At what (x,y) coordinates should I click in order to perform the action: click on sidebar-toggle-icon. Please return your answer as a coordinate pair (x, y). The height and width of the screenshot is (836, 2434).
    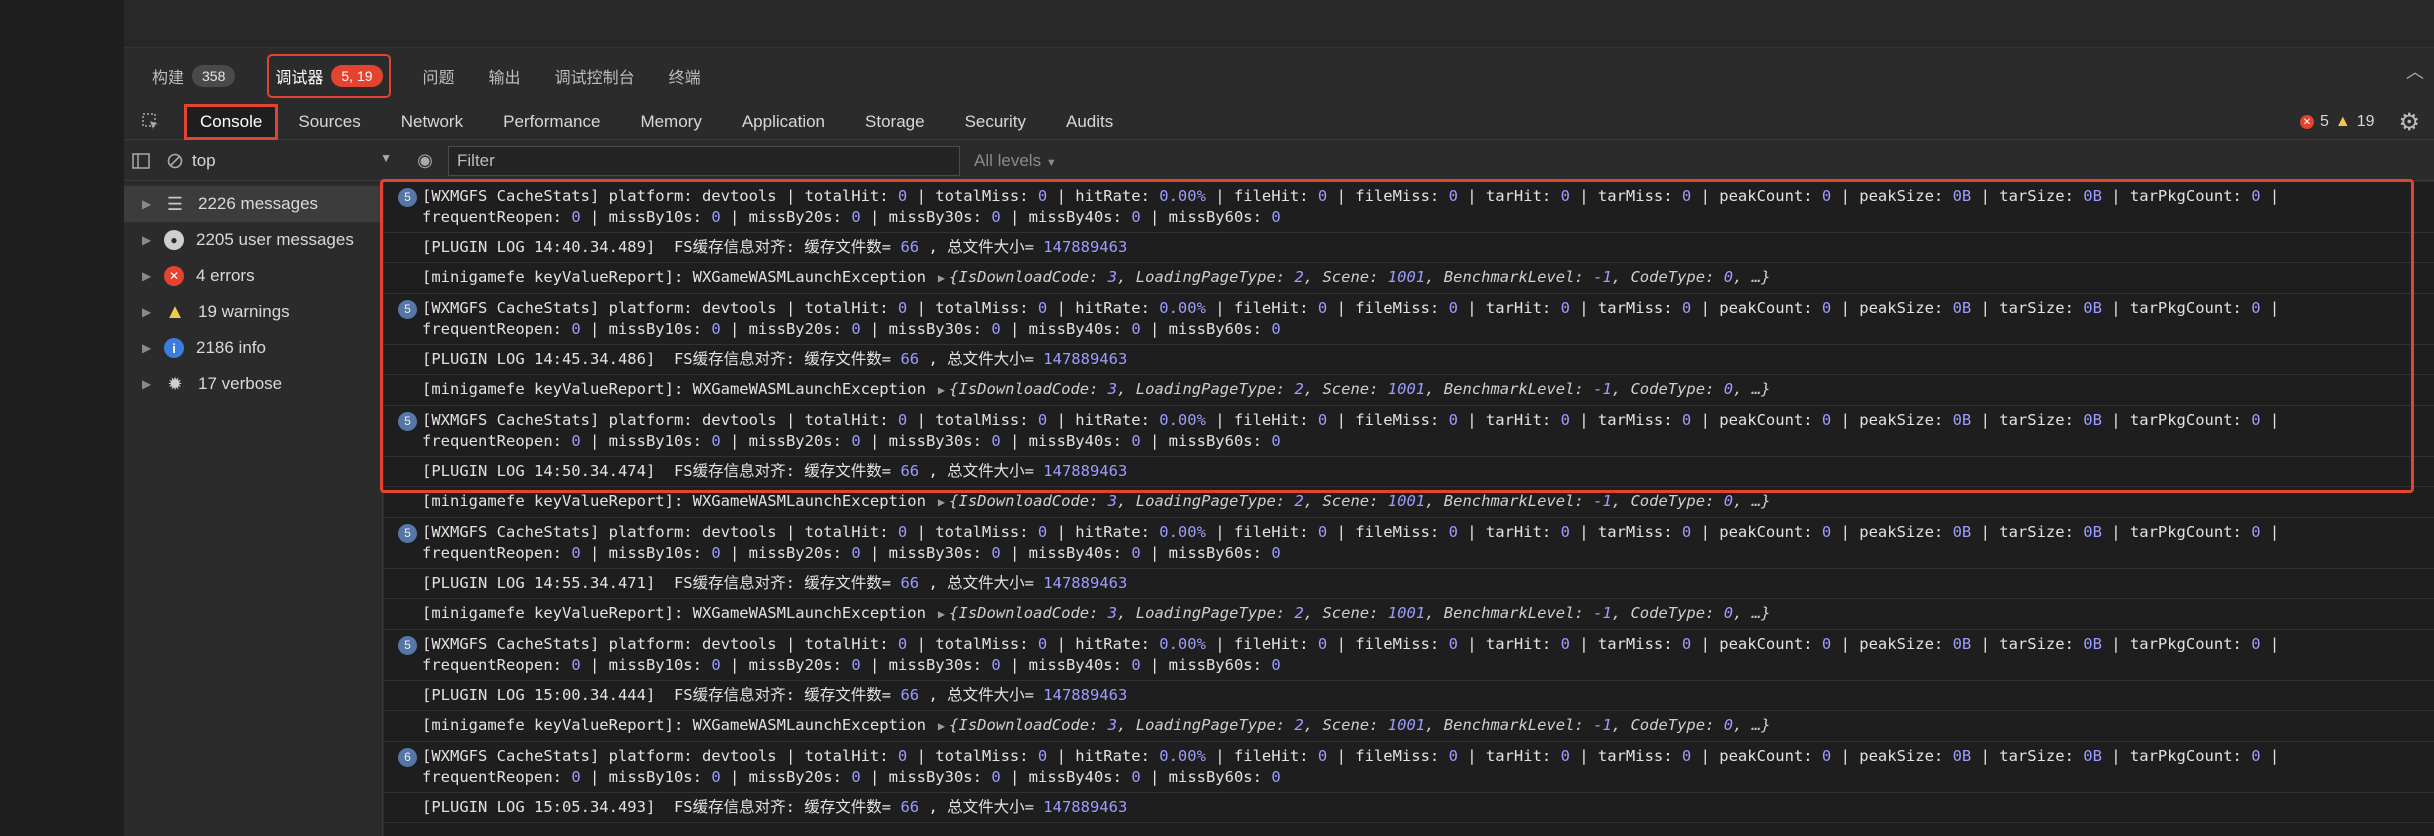
    Looking at the image, I should click on (141, 160).